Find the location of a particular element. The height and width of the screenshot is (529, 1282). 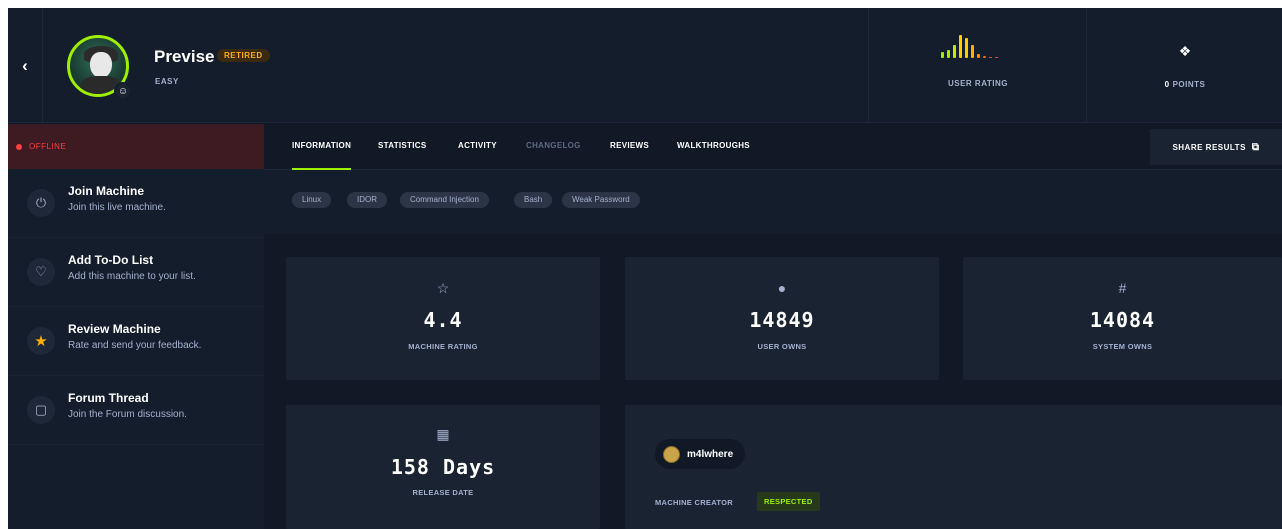

tag-command-injection: Command Injection is located at coordinates (444, 200).